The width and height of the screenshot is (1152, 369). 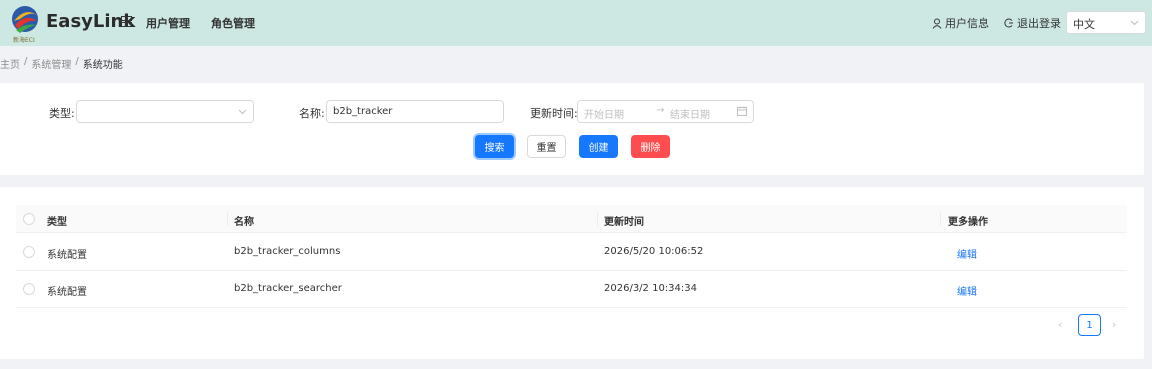 What do you see at coordinates (576, 23) in the screenshot?
I see `top-header: 新海ECI EasyLink 用户管理 角色管理 用户信息 退出登录 中文` at bounding box center [576, 23].